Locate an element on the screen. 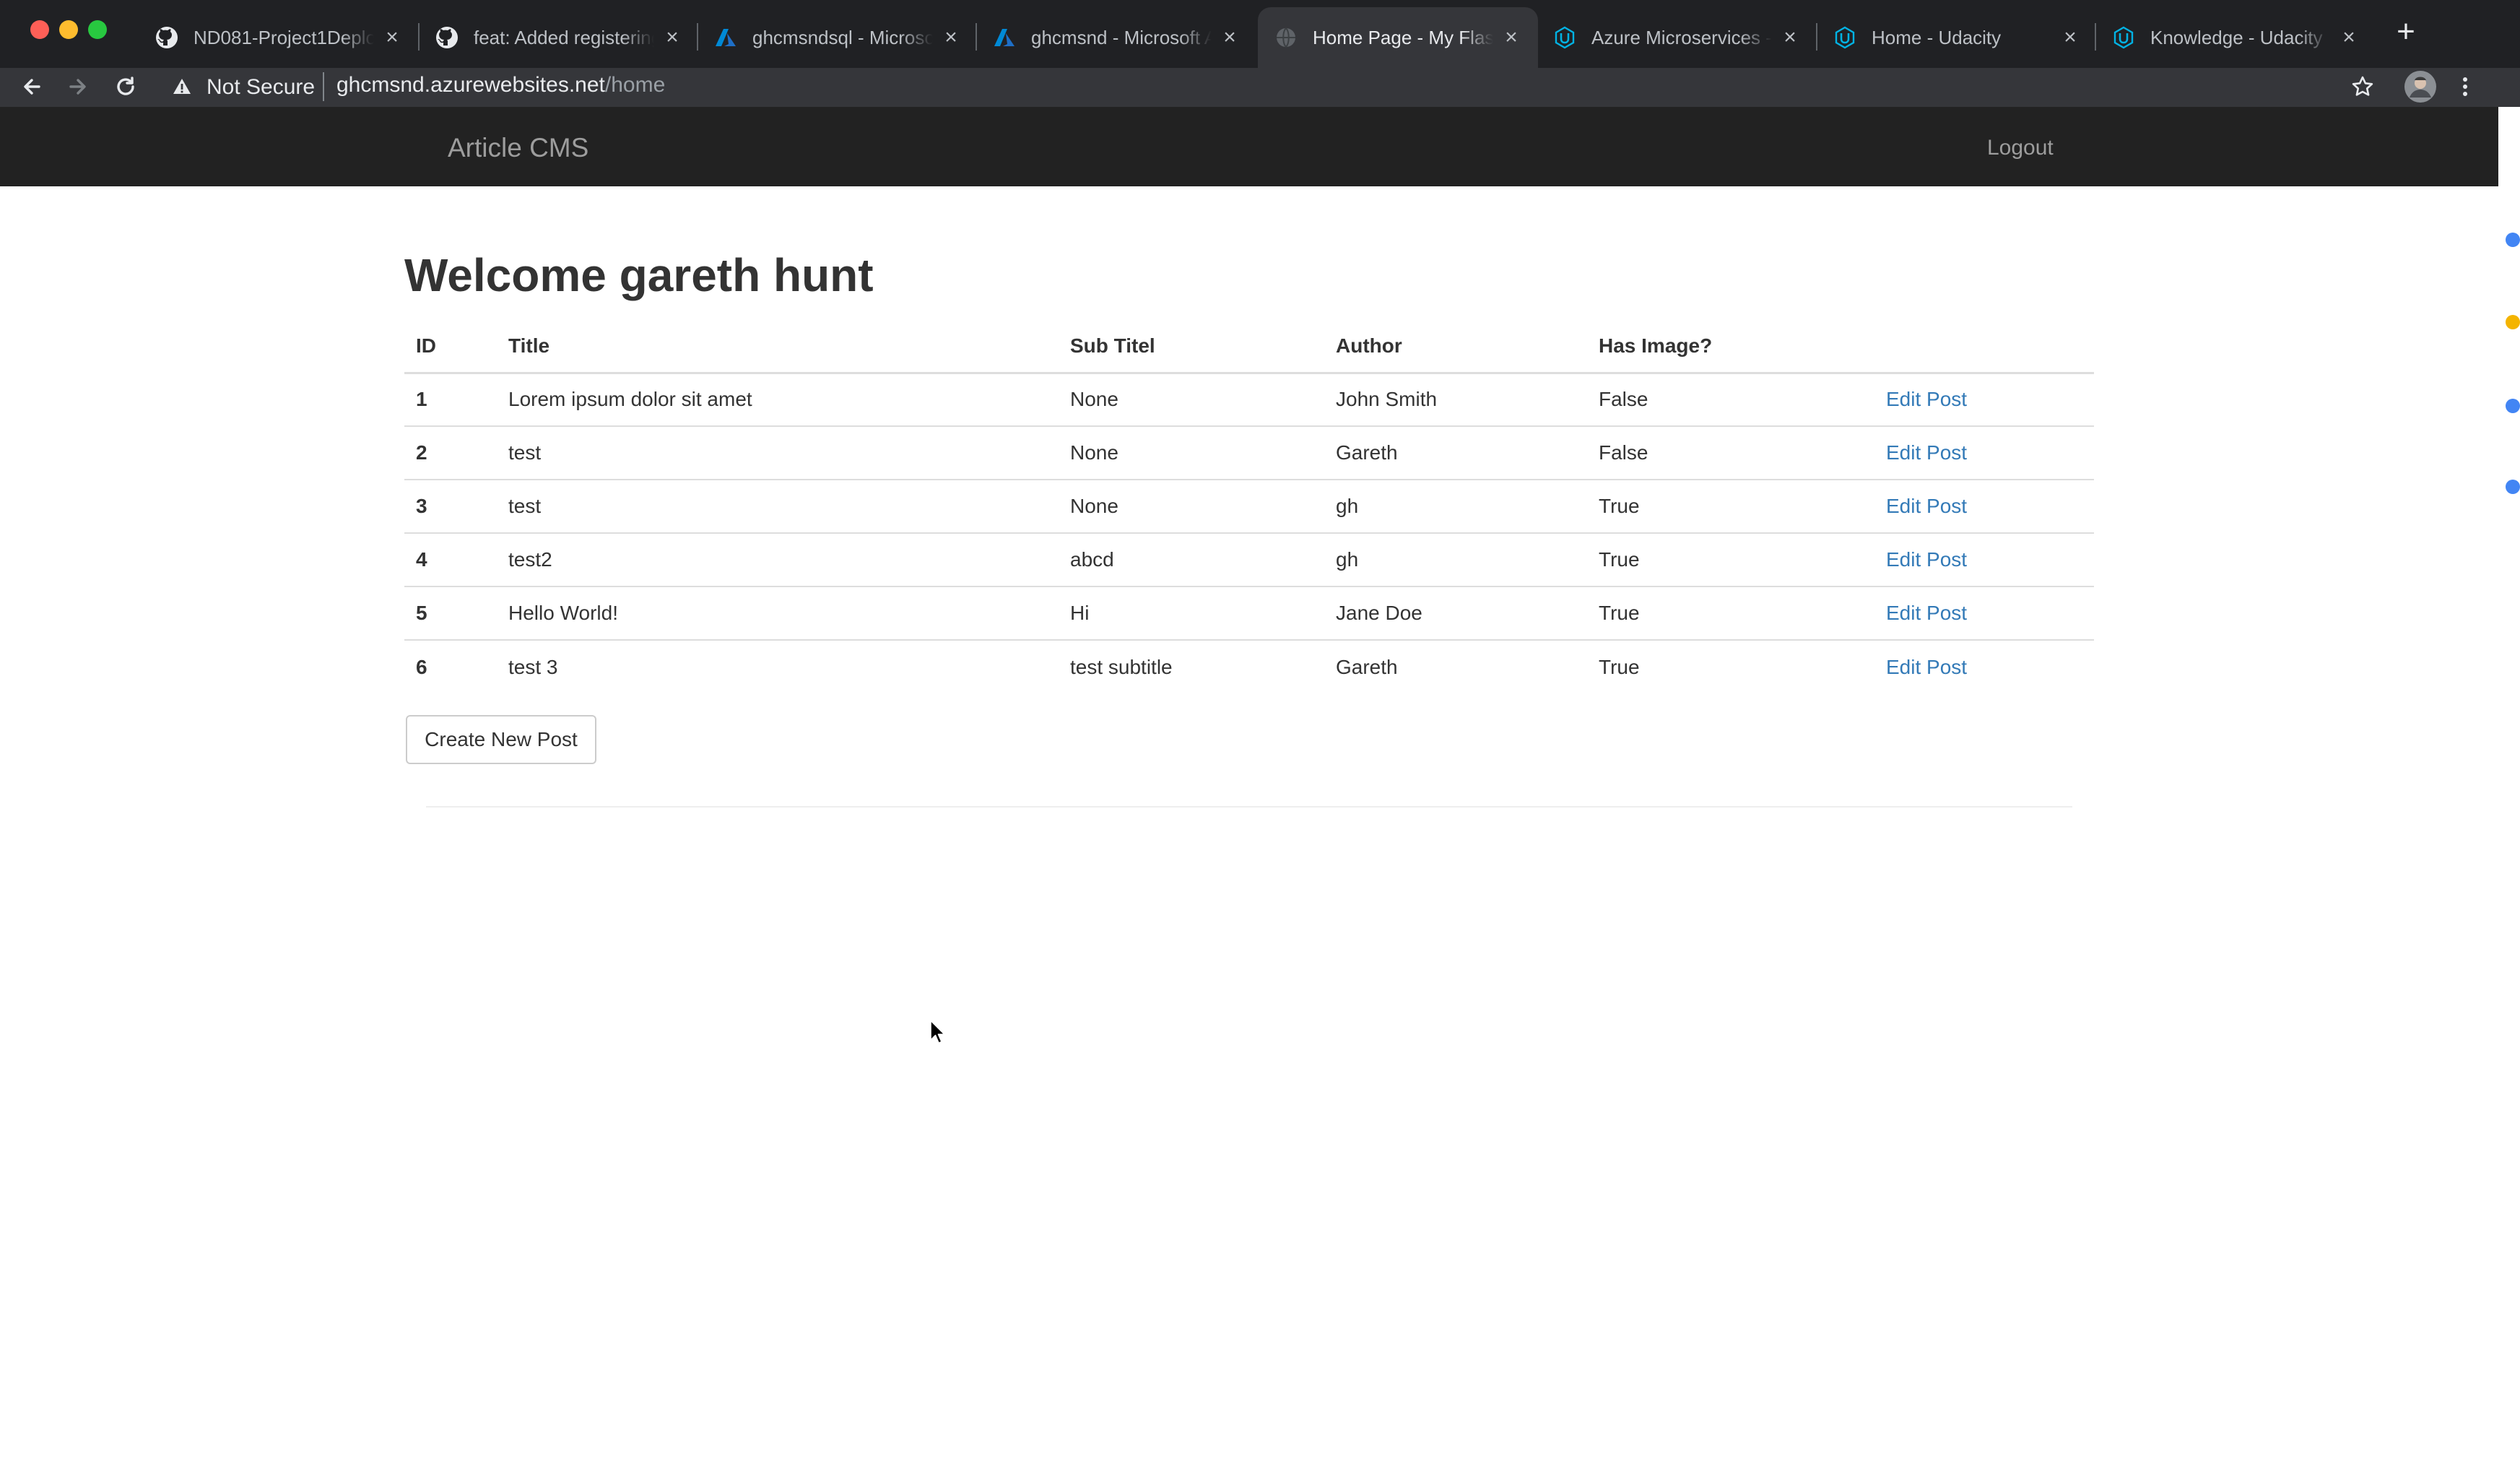 Image resolution: width=2520 pixels, height=1472 pixels. tab-title: feat: Added registering is located at coordinates (564, 37).